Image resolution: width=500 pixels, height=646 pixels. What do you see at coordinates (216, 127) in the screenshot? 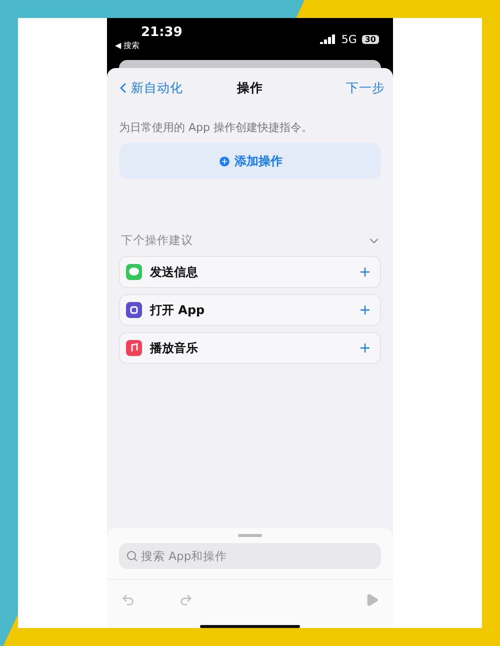
I see `intro-text: 为日常使用的 App 操作创建快捷指令。` at bounding box center [216, 127].